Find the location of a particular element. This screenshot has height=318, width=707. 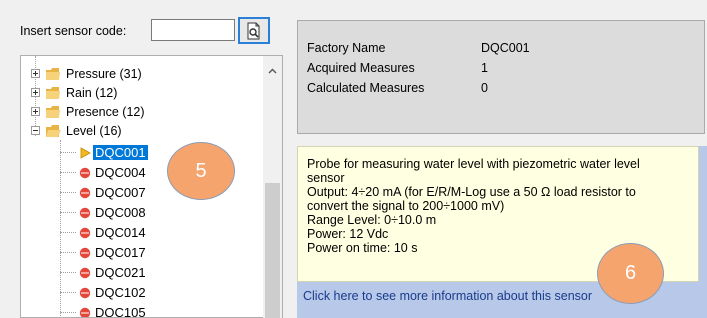

play-arrow-icon is located at coordinates (85, 152).